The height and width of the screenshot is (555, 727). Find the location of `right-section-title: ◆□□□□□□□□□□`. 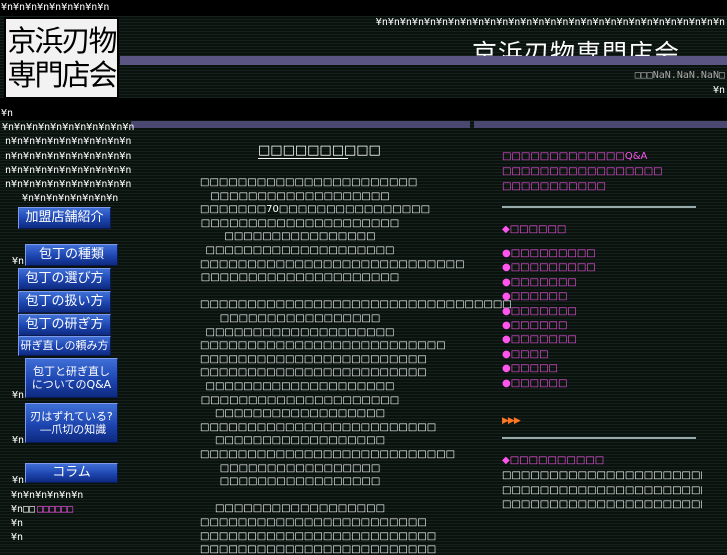

right-section-title: ◆□□□□□□□□□□ is located at coordinates (553, 460).